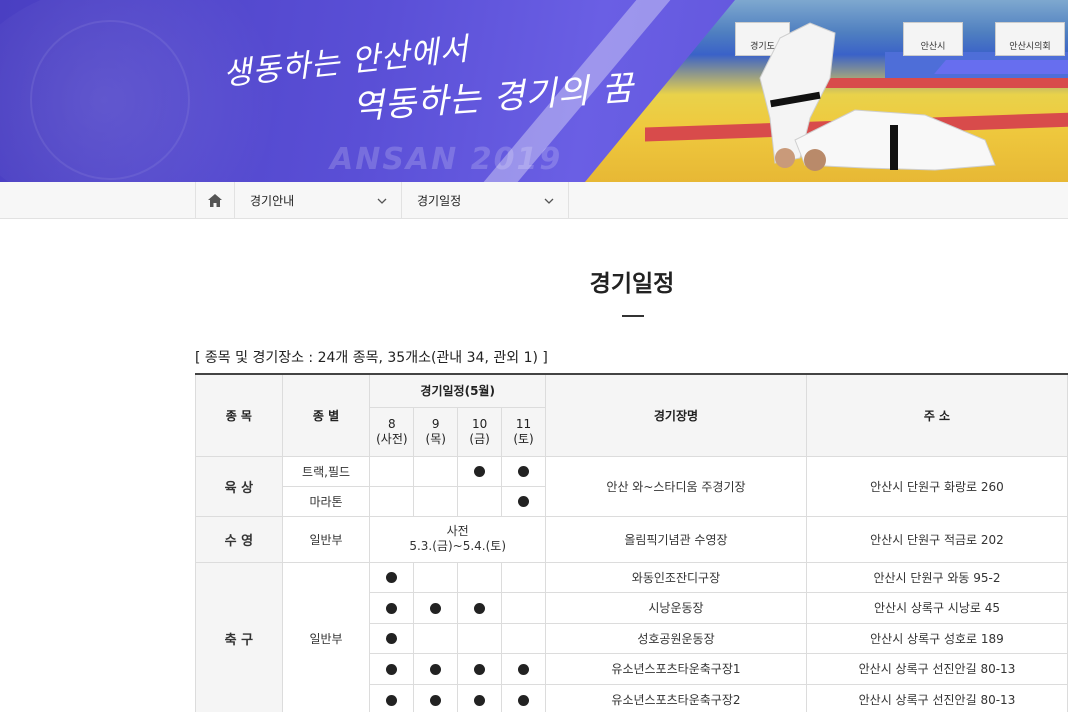 This screenshot has width=1068, height=712. What do you see at coordinates (485, 200) in the screenshot?
I see `nav-dropdown-schedule: 경기일정` at bounding box center [485, 200].